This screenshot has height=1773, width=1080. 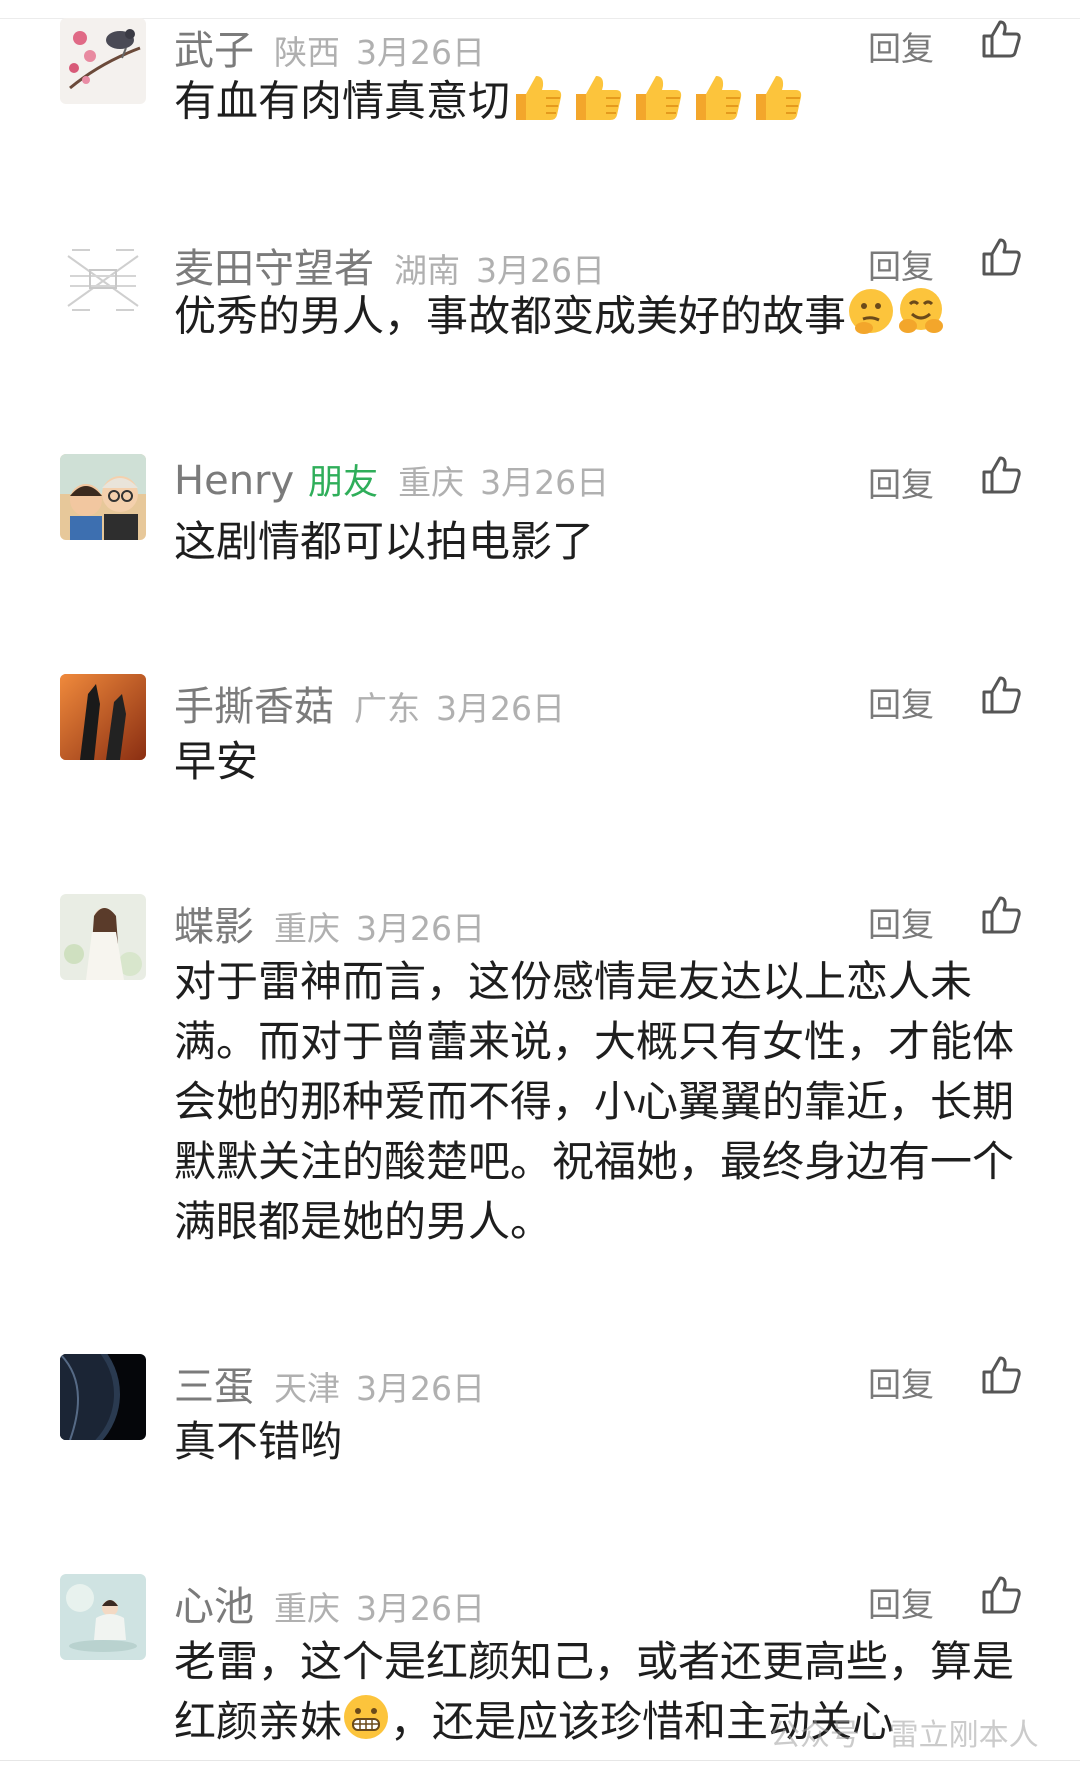 What do you see at coordinates (307, 1388) in the screenshot?
I see `region-label: 天津` at bounding box center [307, 1388].